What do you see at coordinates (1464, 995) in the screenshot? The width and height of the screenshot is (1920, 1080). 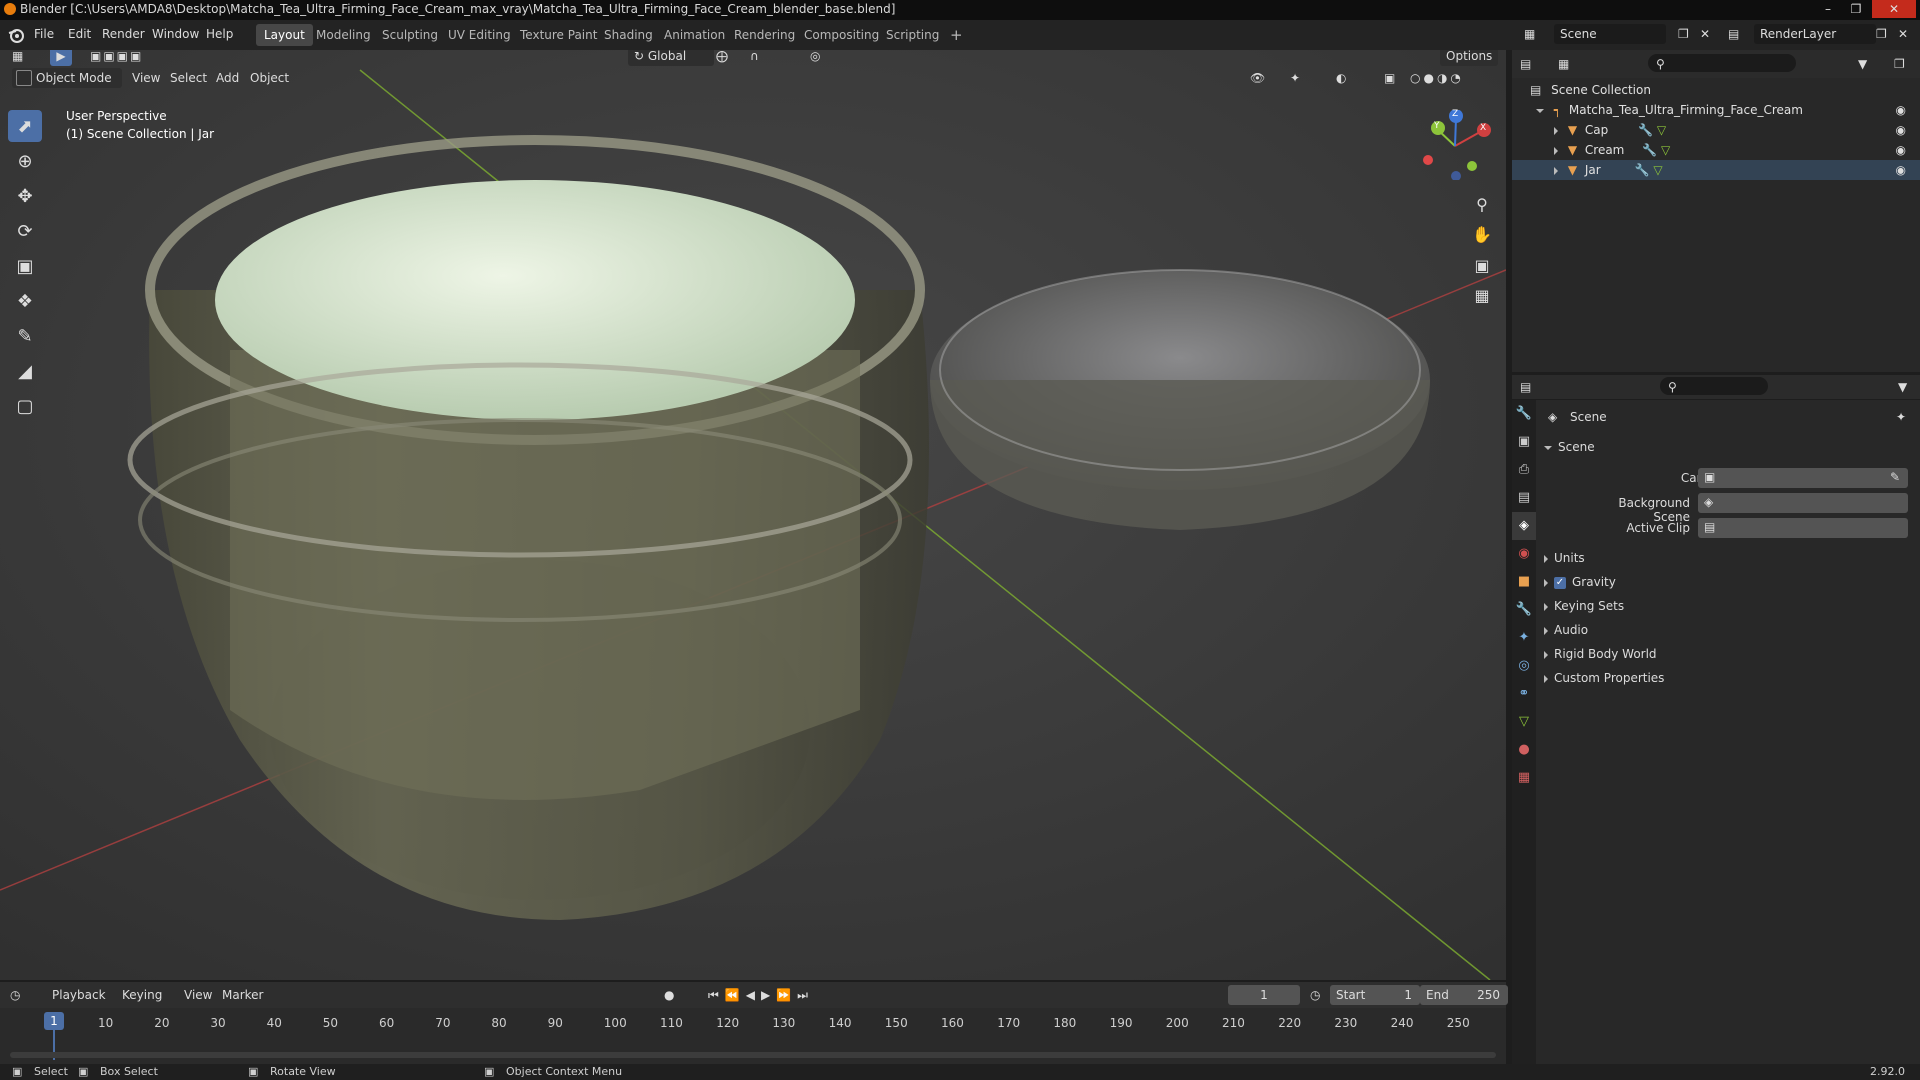 I see `end-frame-field: End 250` at bounding box center [1464, 995].